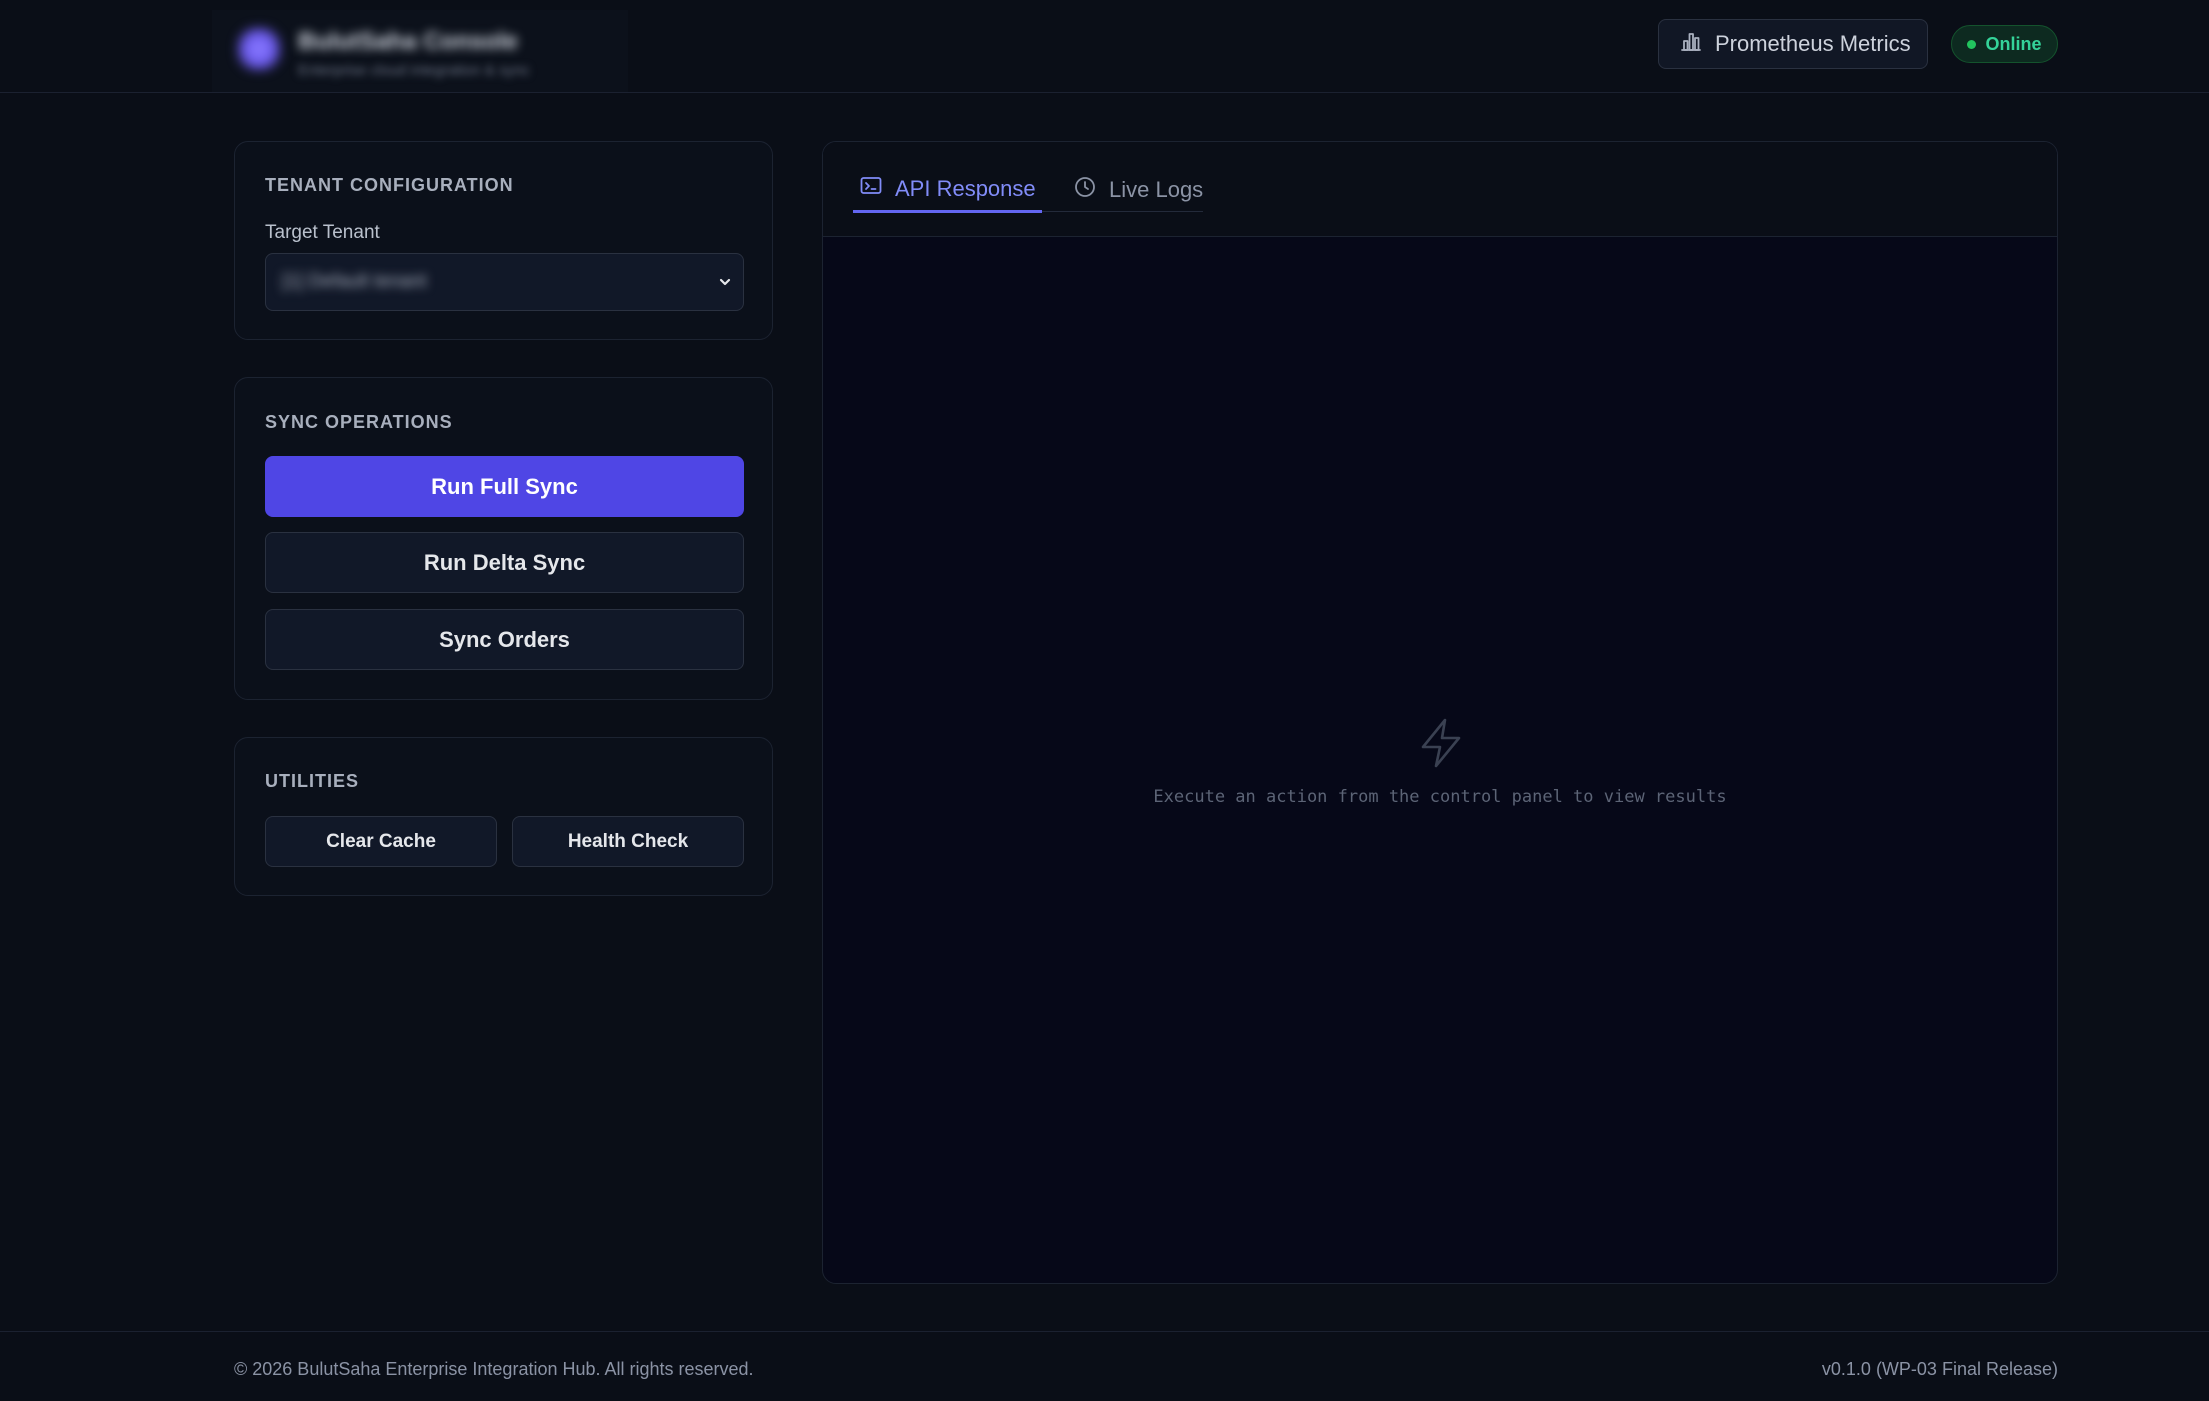  What do you see at coordinates (504, 486) in the screenshot?
I see `run-full-sync-button: Run Full Sync` at bounding box center [504, 486].